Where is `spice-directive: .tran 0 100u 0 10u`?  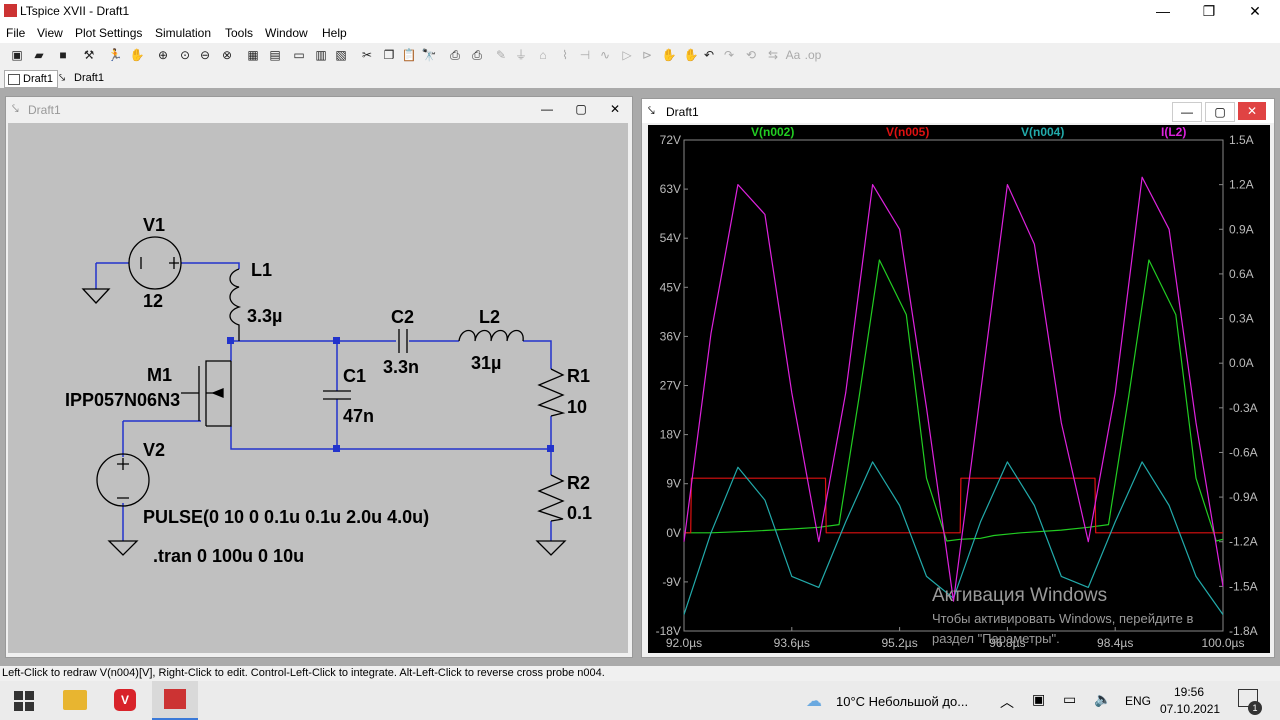 spice-directive: .tran 0 100u 0 10u is located at coordinates (228, 556).